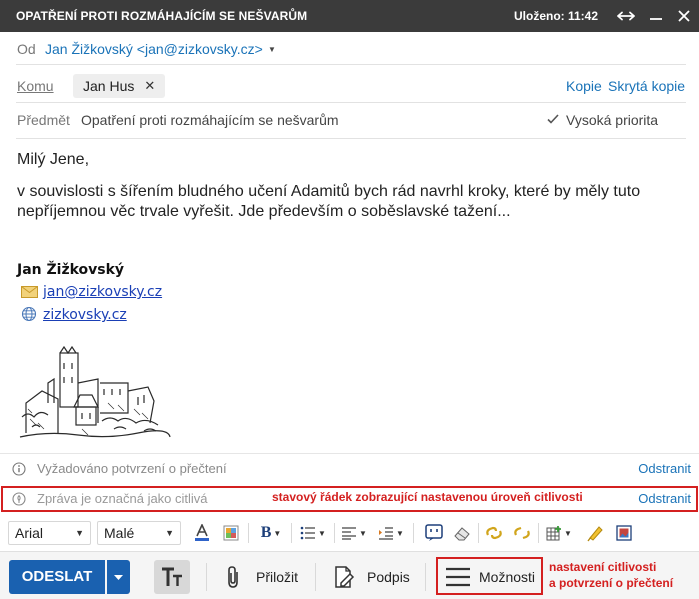  What do you see at coordinates (489, 576) in the screenshot?
I see `options-highlight-box` at bounding box center [489, 576].